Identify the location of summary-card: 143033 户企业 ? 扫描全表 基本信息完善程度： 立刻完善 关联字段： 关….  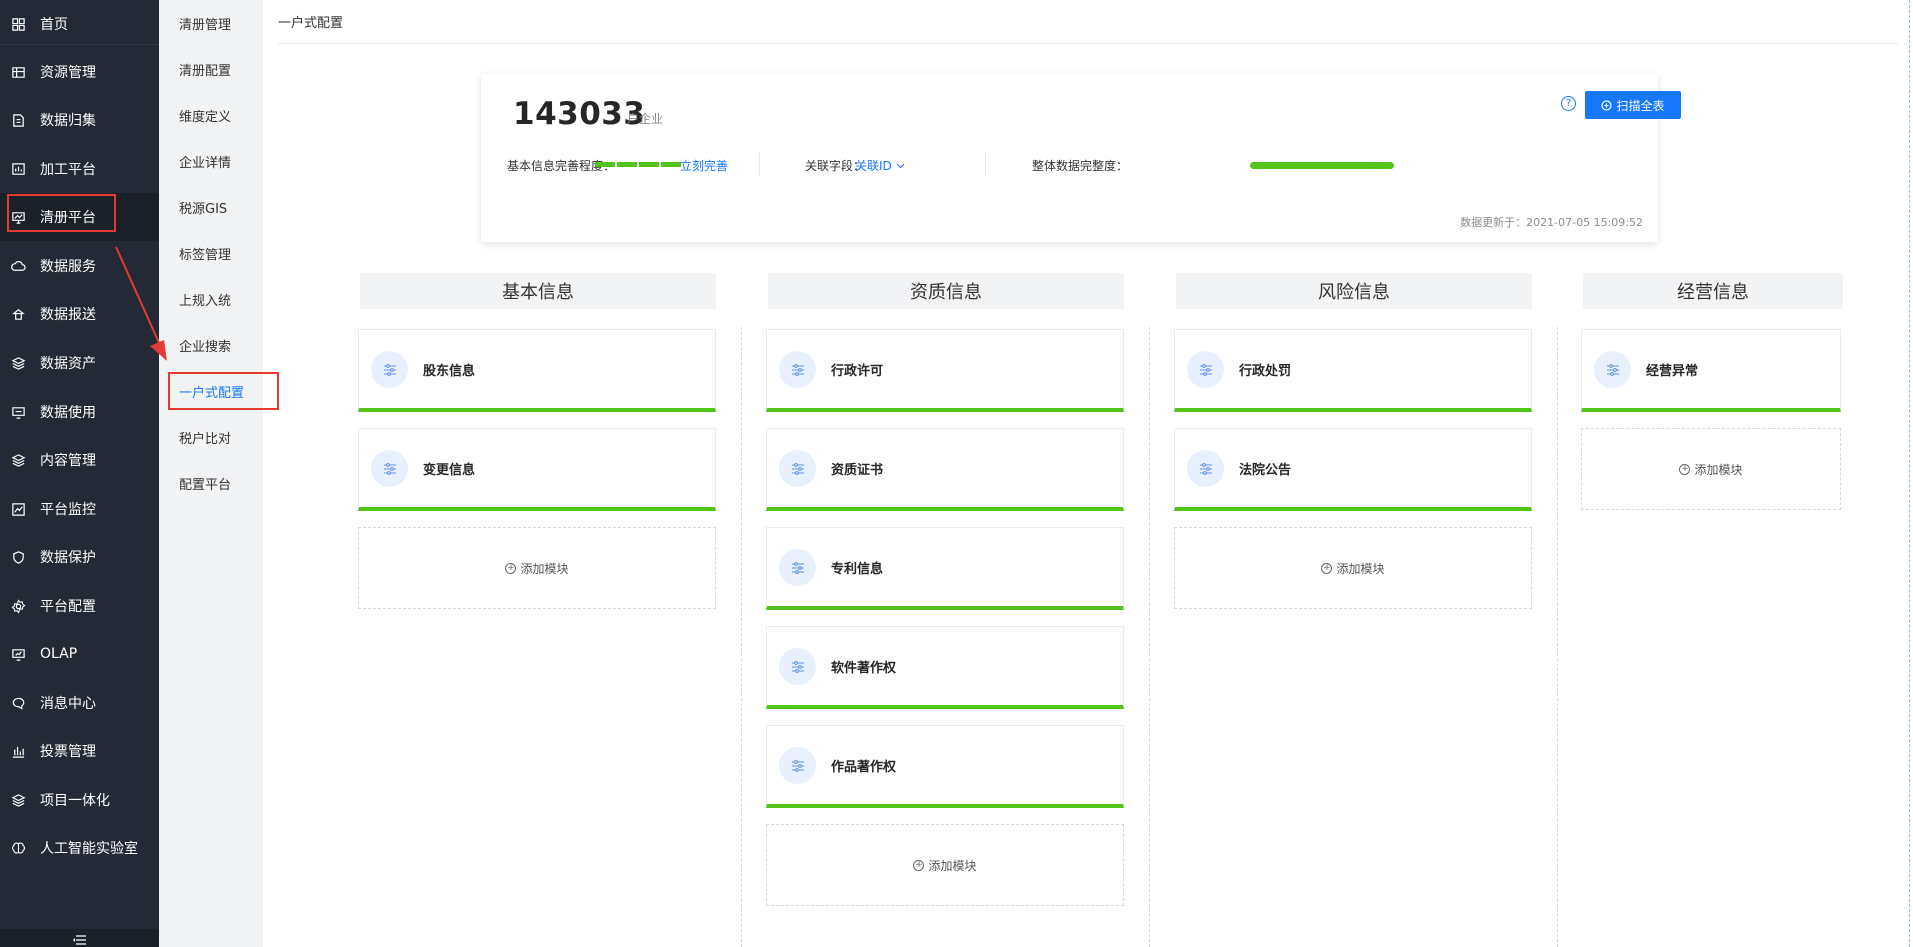
(1081, 158).